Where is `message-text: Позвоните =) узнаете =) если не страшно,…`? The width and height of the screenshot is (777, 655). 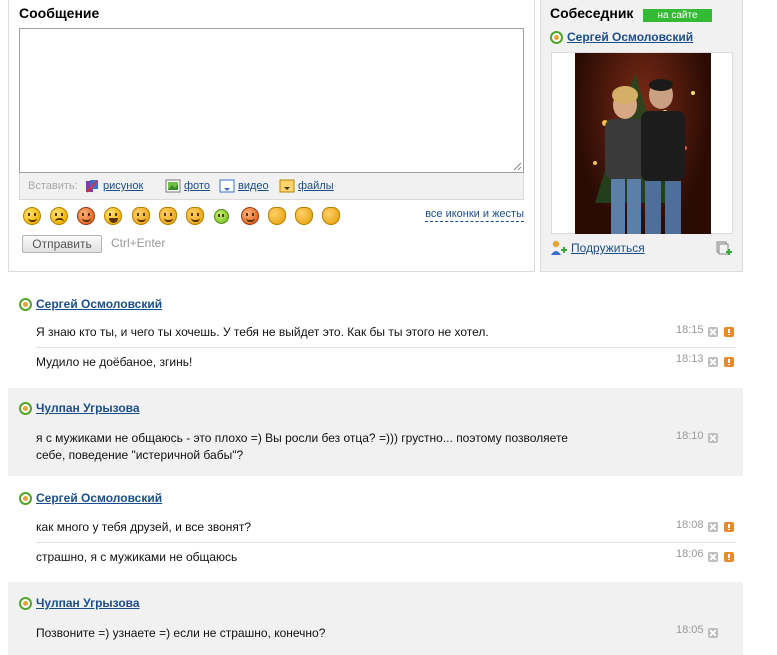
message-text: Позвоните =) узнаете =) если не страшно,… is located at coordinates (181, 633).